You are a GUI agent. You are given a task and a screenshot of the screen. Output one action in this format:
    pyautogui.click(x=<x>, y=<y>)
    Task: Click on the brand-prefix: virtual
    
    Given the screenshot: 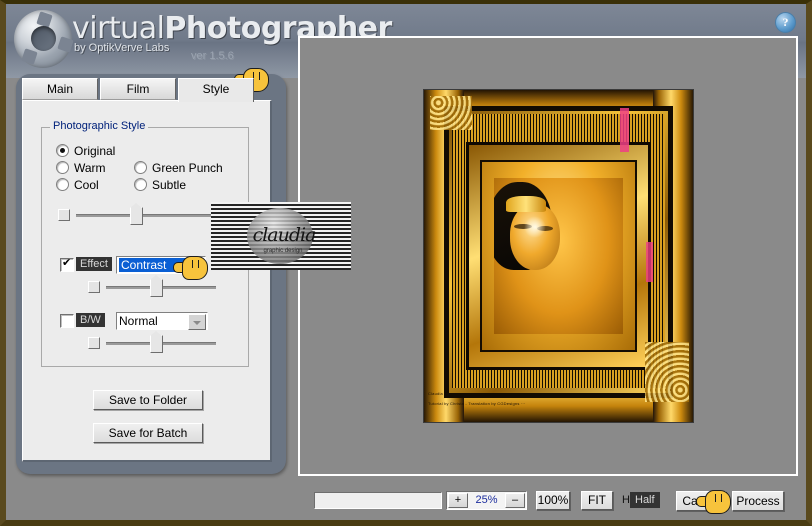 What is the action you would take?
    pyautogui.click(x=118, y=28)
    